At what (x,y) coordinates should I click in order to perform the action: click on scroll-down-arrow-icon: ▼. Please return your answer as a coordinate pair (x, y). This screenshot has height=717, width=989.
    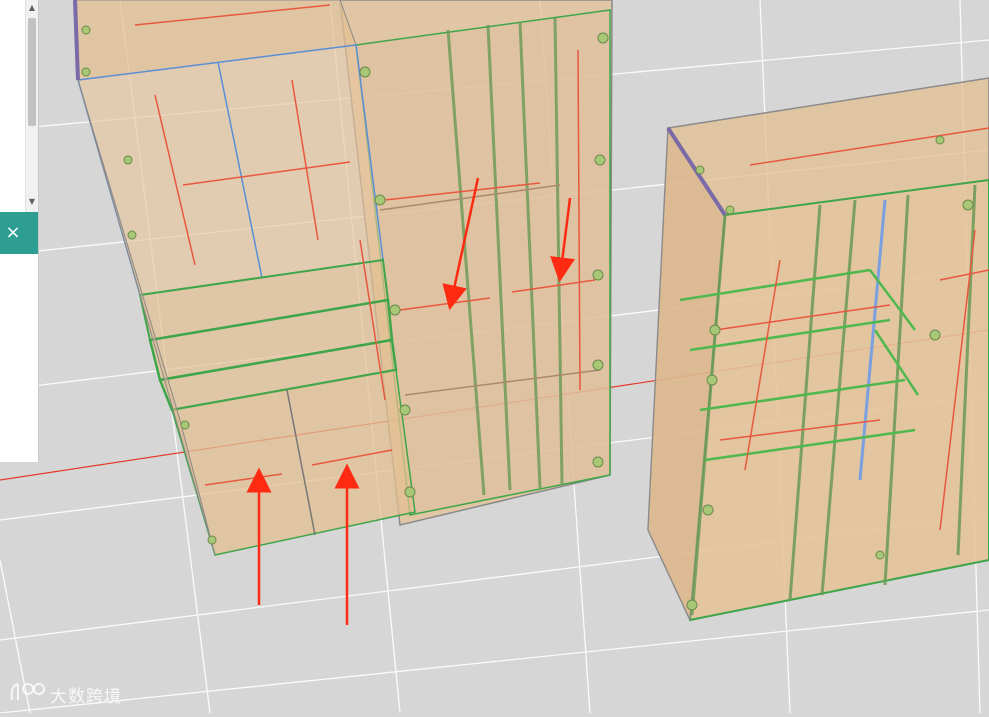
    Looking at the image, I should click on (32, 202).